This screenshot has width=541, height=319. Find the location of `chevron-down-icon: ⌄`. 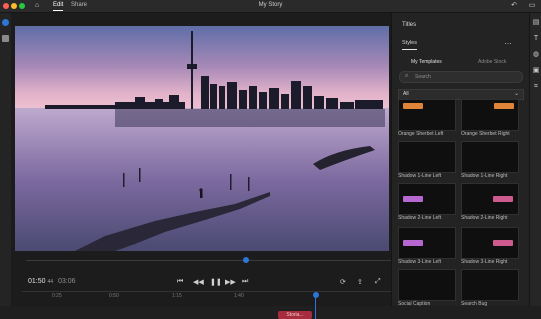

chevron-down-icon: ⌄ is located at coordinates (516, 94).